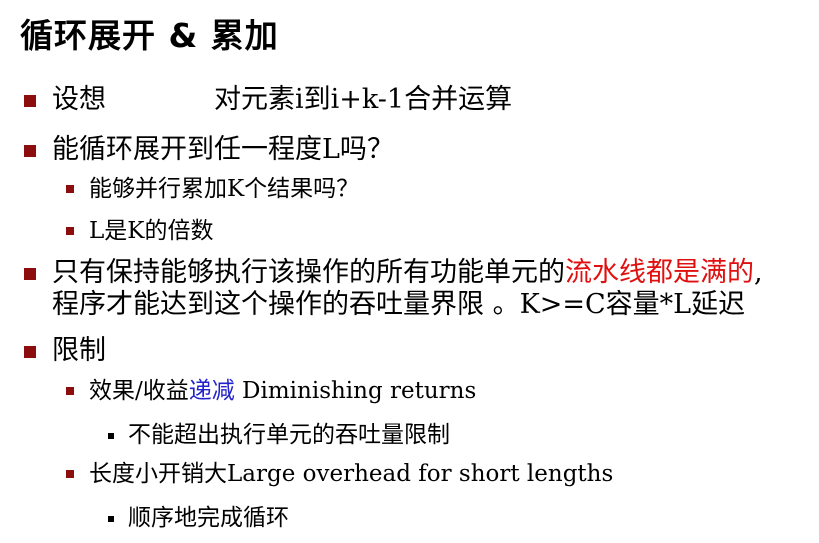 The image size is (819, 543). What do you see at coordinates (223, 149) in the screenshot?
I see `bullet-unroll-question: 能循环展开到任一程度L吗？` at bounding box center [223, 149].